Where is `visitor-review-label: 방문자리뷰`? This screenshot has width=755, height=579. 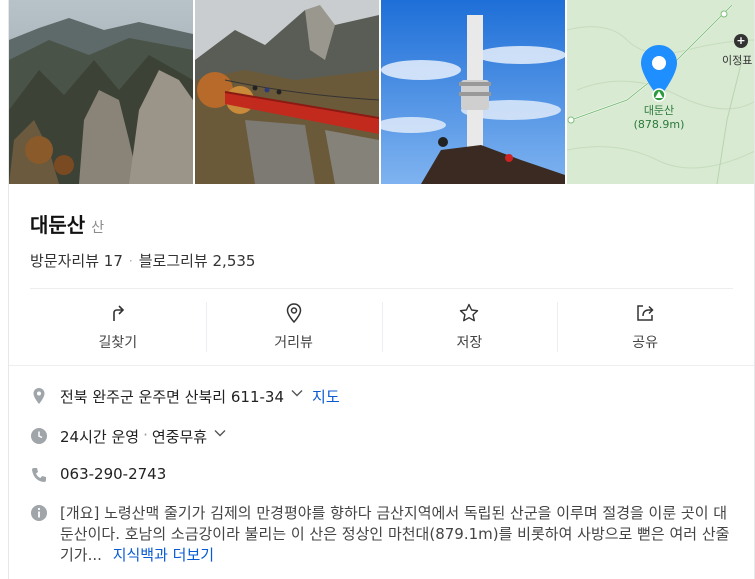
visitor-review-label: 방문자리뷰 is located at coordinates (65, 261).